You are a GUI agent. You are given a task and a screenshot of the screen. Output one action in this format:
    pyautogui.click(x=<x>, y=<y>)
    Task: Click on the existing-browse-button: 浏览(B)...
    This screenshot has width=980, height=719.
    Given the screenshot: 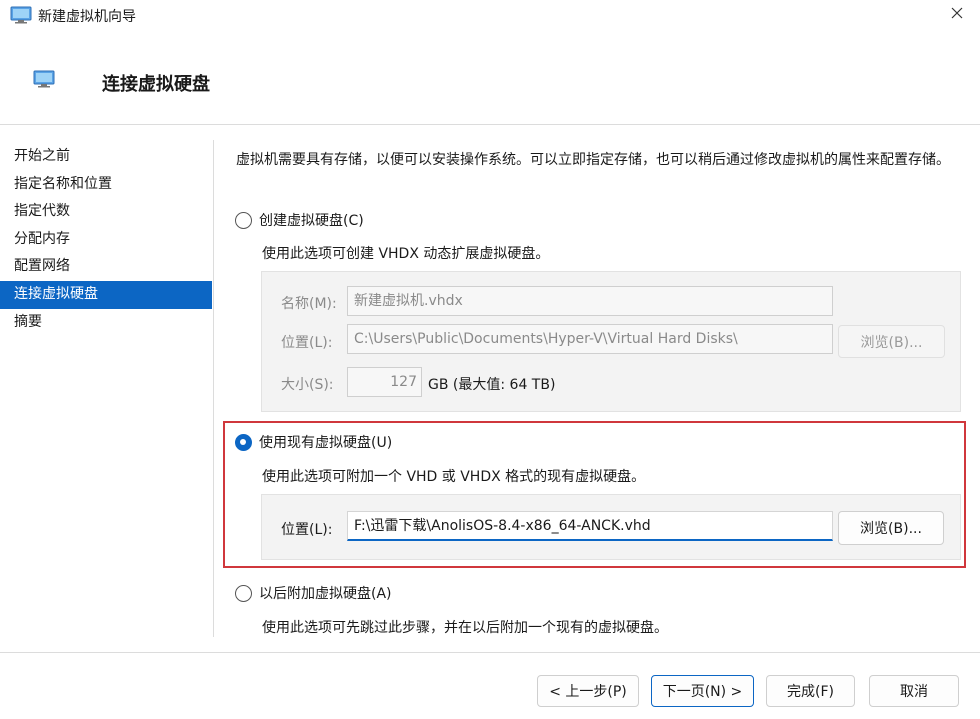 What is the action you would take?
    pyautogui.click(x=891, y=528)
    